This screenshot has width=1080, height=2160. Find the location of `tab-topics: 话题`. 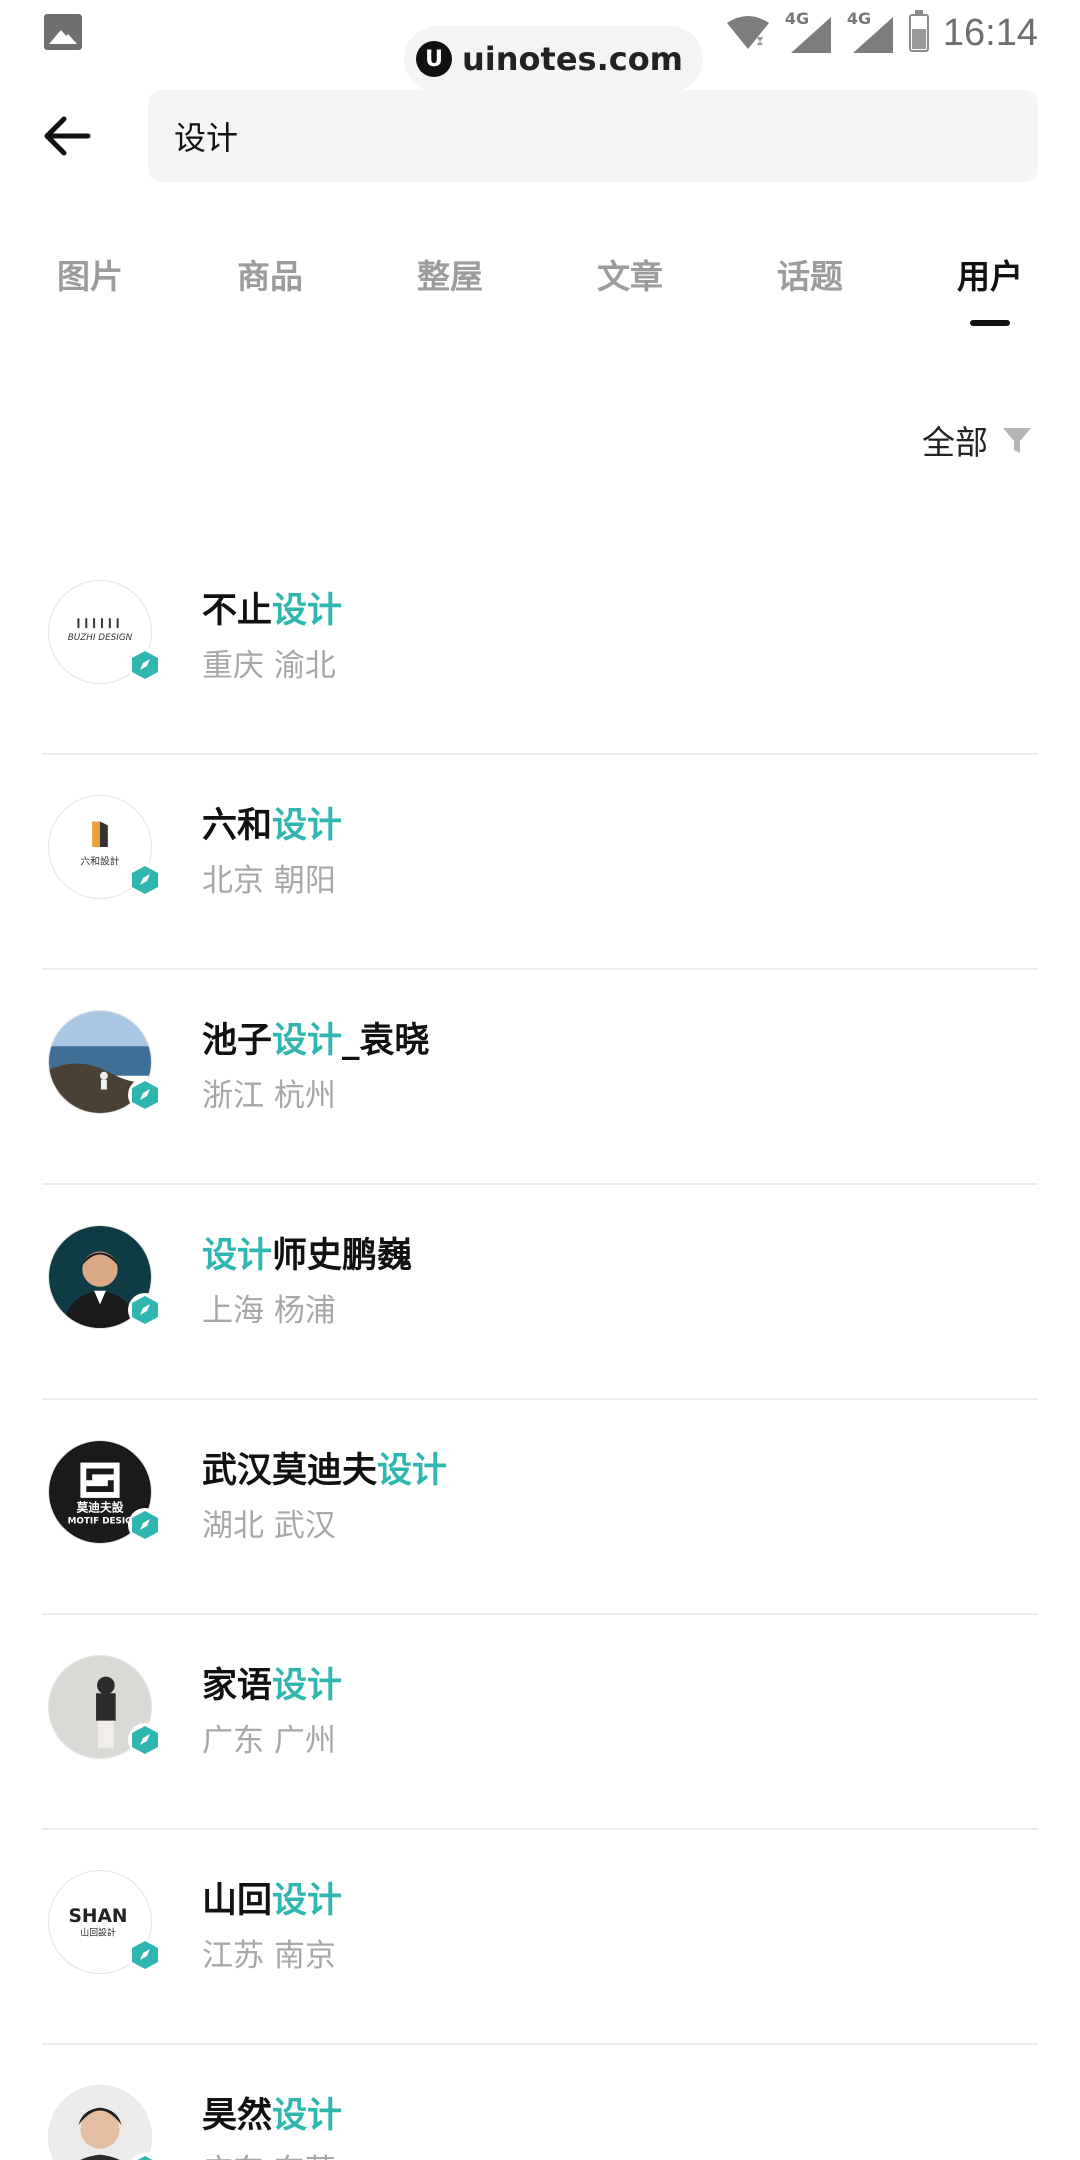

tab-topics: 话题 is located at coordinates (810, 274).